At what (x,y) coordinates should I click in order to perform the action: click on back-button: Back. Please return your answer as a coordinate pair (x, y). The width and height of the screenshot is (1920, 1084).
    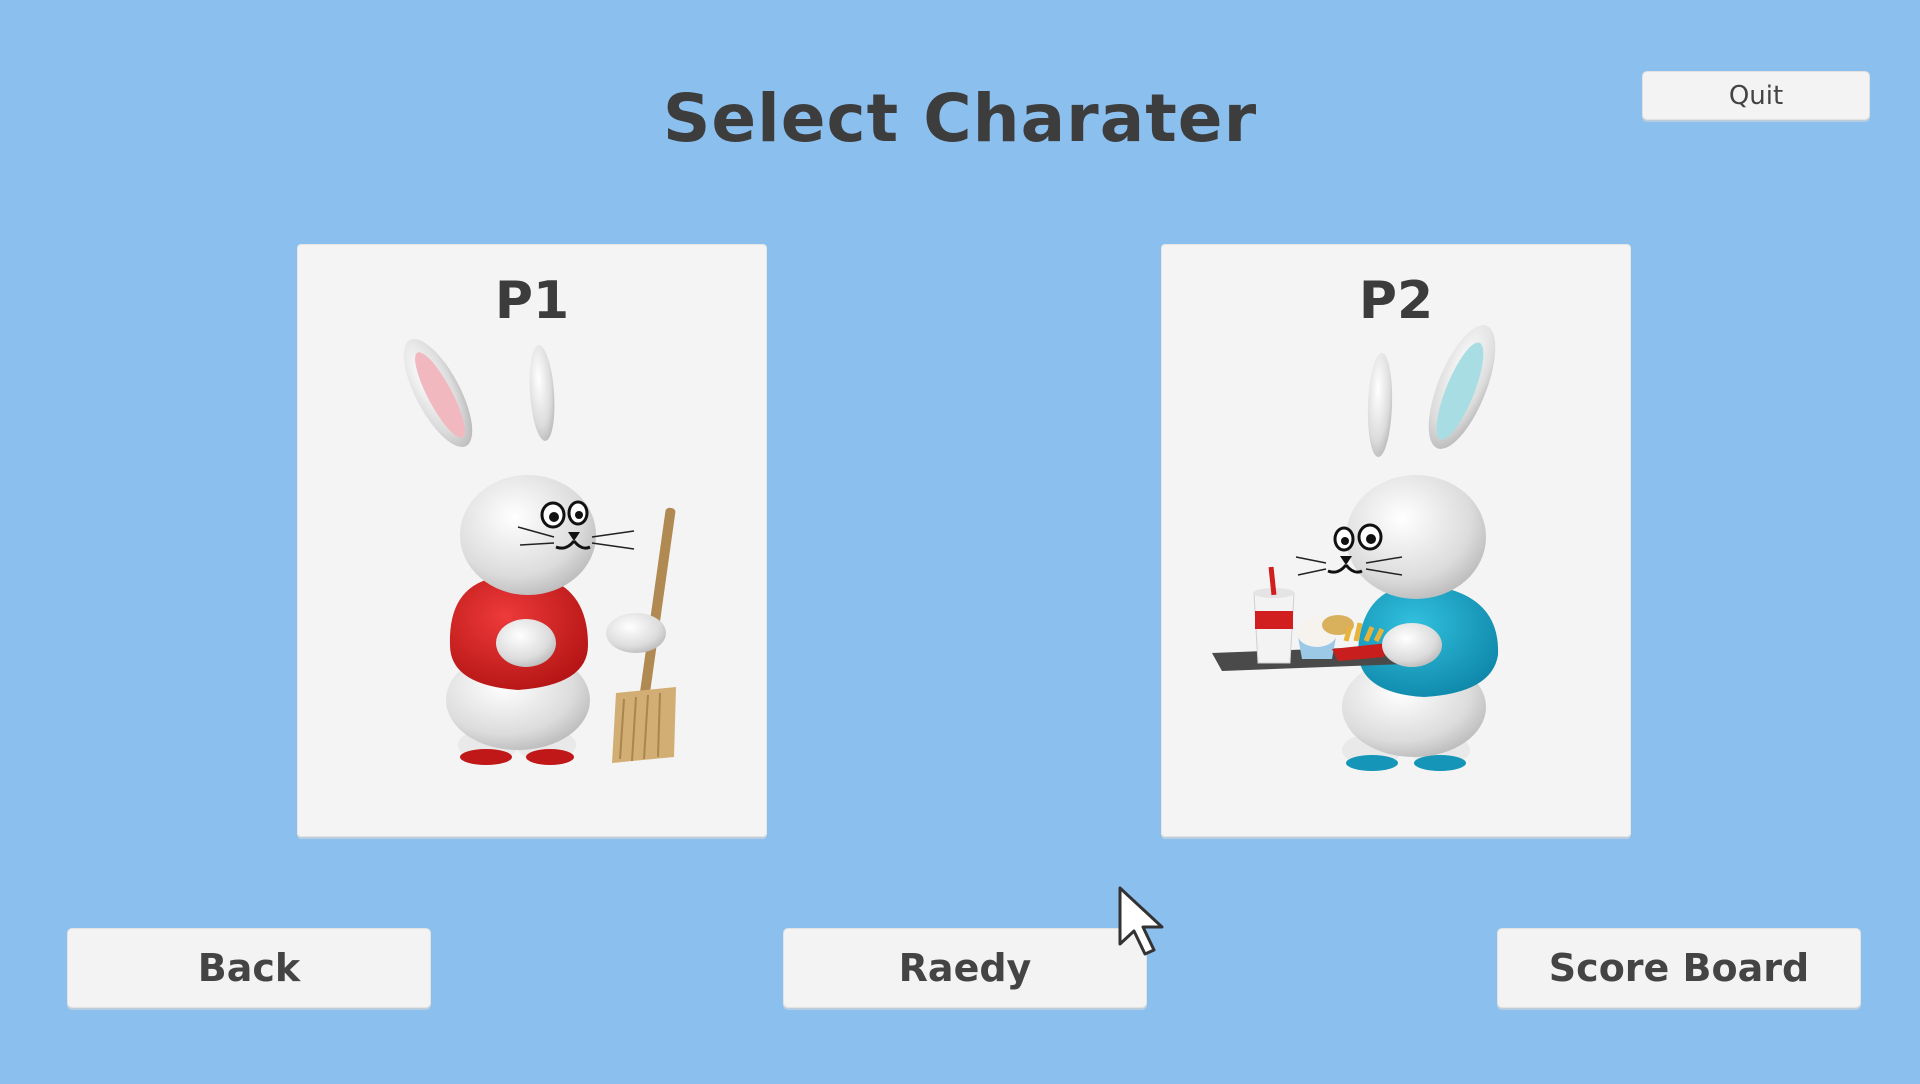
    Looking at the image, I should click on (249, 968).